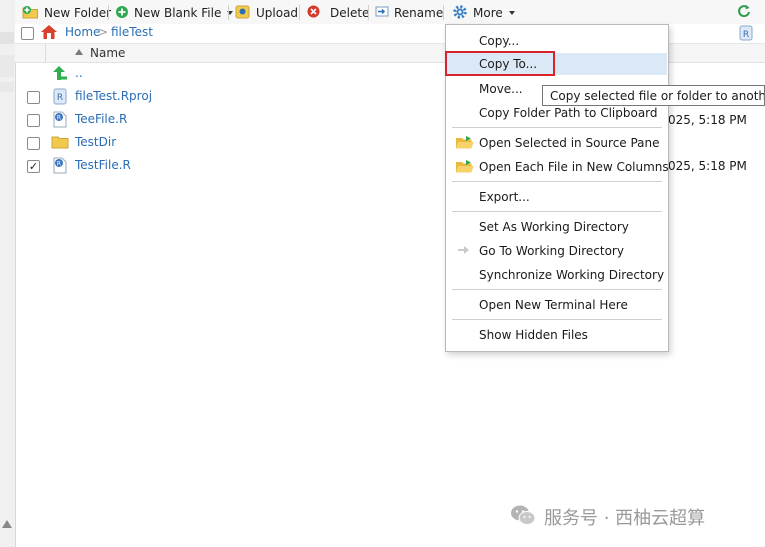 This screenshot has width=765, height=547. Describe the element at coordinates (178, 13) in the screenshot. I see `new-blank-file-label: New Blank File` at that location.